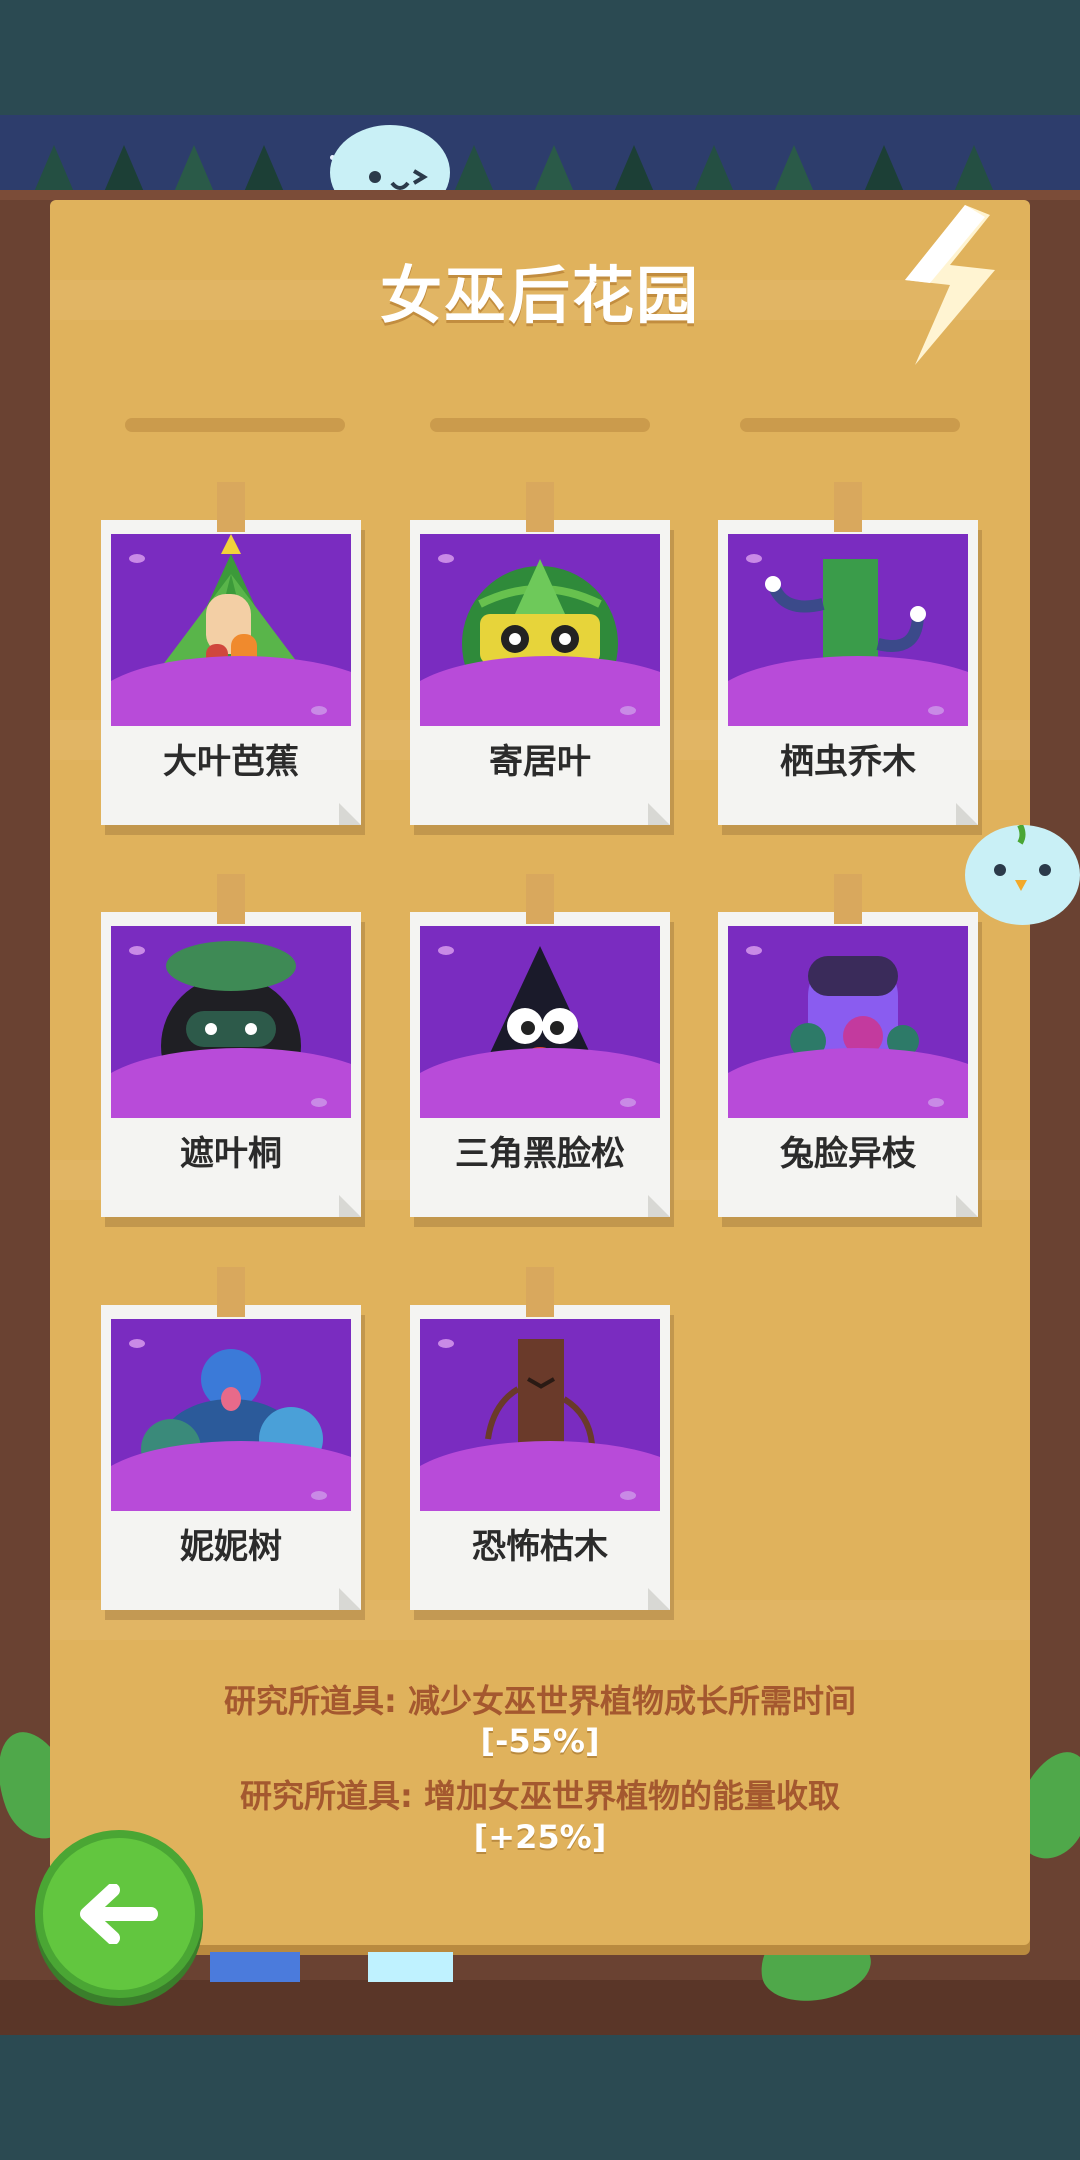 This screenshot has width=1080, height=2160. I want to click on arrow-left-icon, so click(119, 1914).